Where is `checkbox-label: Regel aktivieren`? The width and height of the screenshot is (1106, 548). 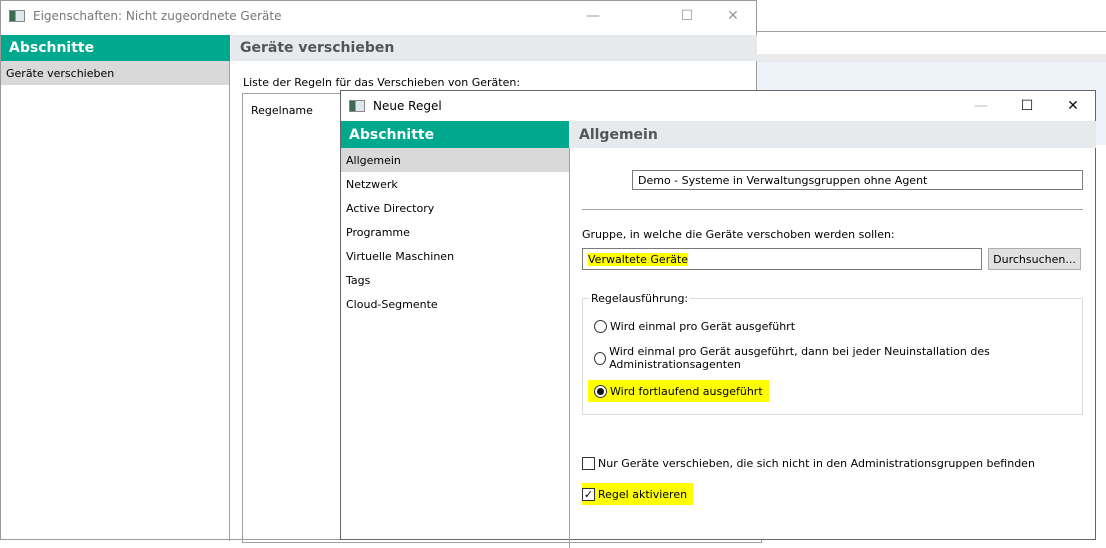 checkbox-label: Regel aktivieren is located at coordinates (643, 494).